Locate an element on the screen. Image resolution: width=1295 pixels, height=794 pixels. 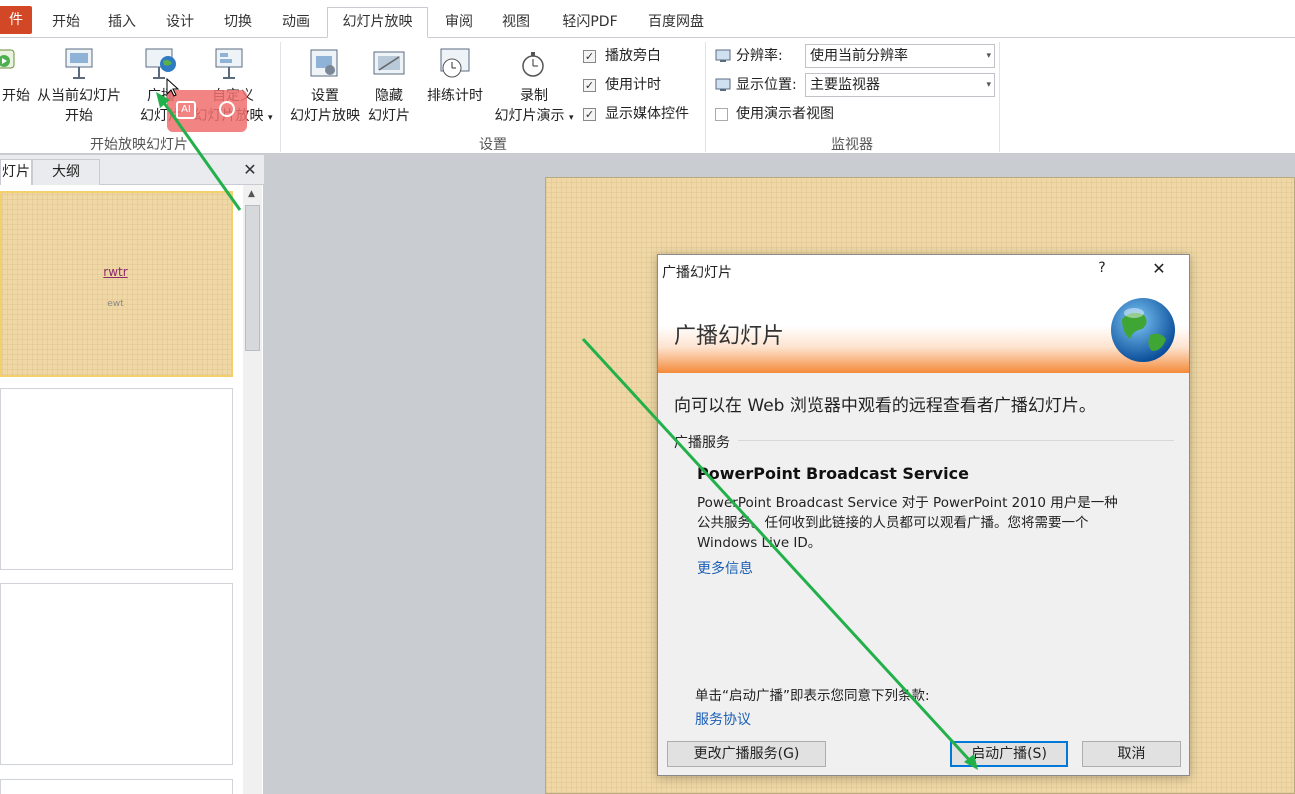
resolution-icon is located at coordinates (723, 55).